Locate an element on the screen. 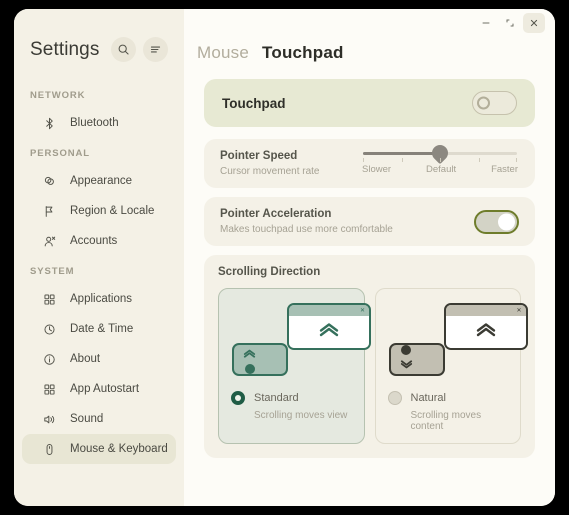 This screenshot has width=569, height=515. slider-max-label: Faster is located at coordinates (504, 169).